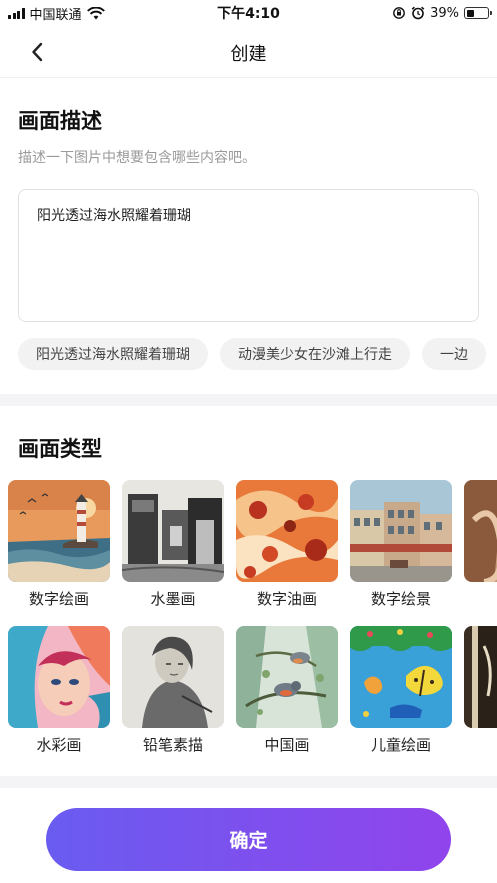  I want to click on battery-percent: 39%, so click(444, 13).